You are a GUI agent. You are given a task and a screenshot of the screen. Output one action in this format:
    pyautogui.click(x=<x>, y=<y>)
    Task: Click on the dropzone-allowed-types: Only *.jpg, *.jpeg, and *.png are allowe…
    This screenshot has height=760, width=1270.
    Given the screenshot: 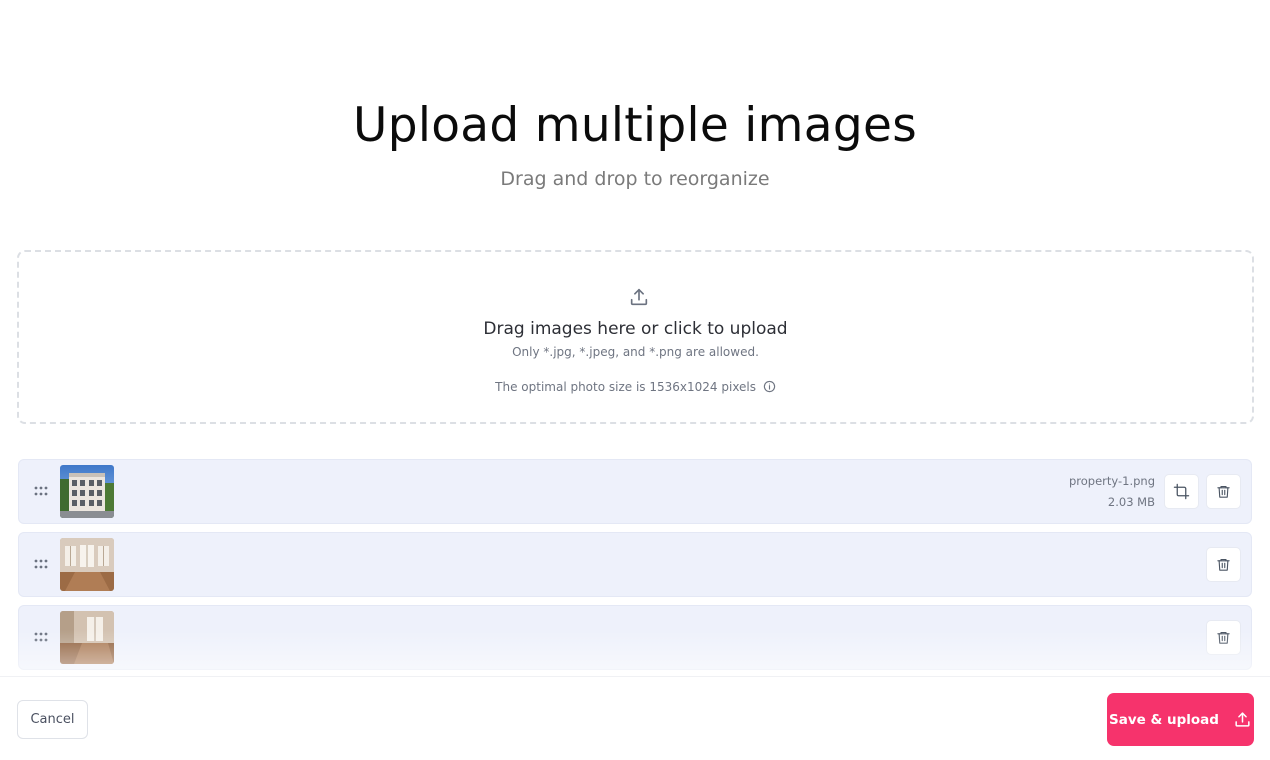 What is the action you would take?
    pyautogui.click(x=635, y=352)
    